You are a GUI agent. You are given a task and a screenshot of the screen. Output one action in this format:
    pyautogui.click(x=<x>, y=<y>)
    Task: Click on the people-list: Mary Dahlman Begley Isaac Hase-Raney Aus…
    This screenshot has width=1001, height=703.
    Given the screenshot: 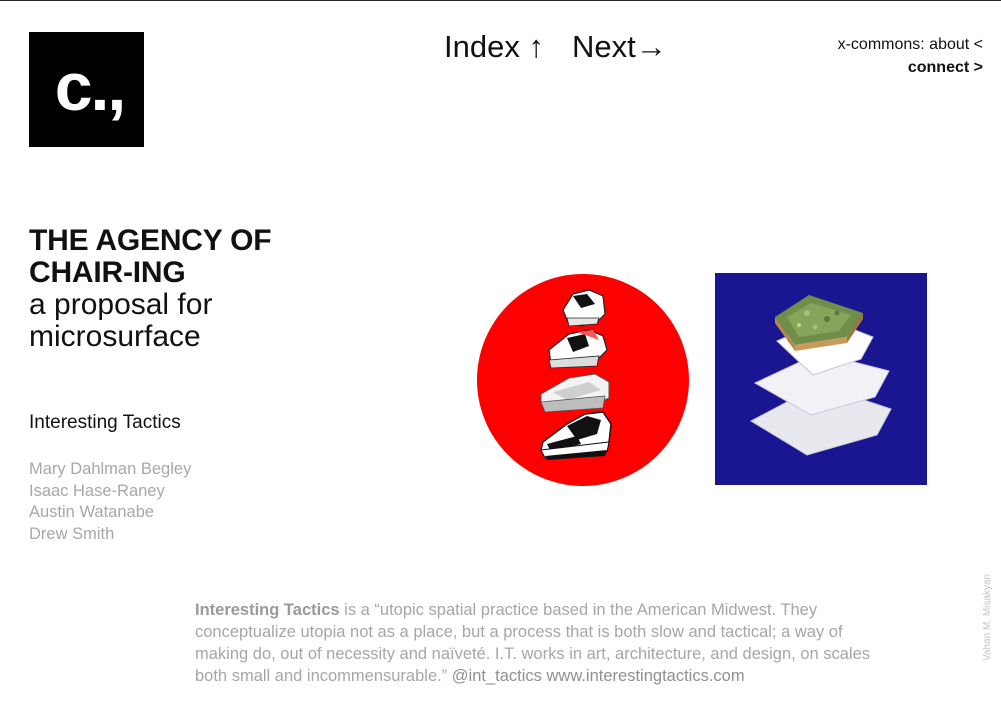 What is the action you would take?
    pyautogui.click(x=110, y=502)
    